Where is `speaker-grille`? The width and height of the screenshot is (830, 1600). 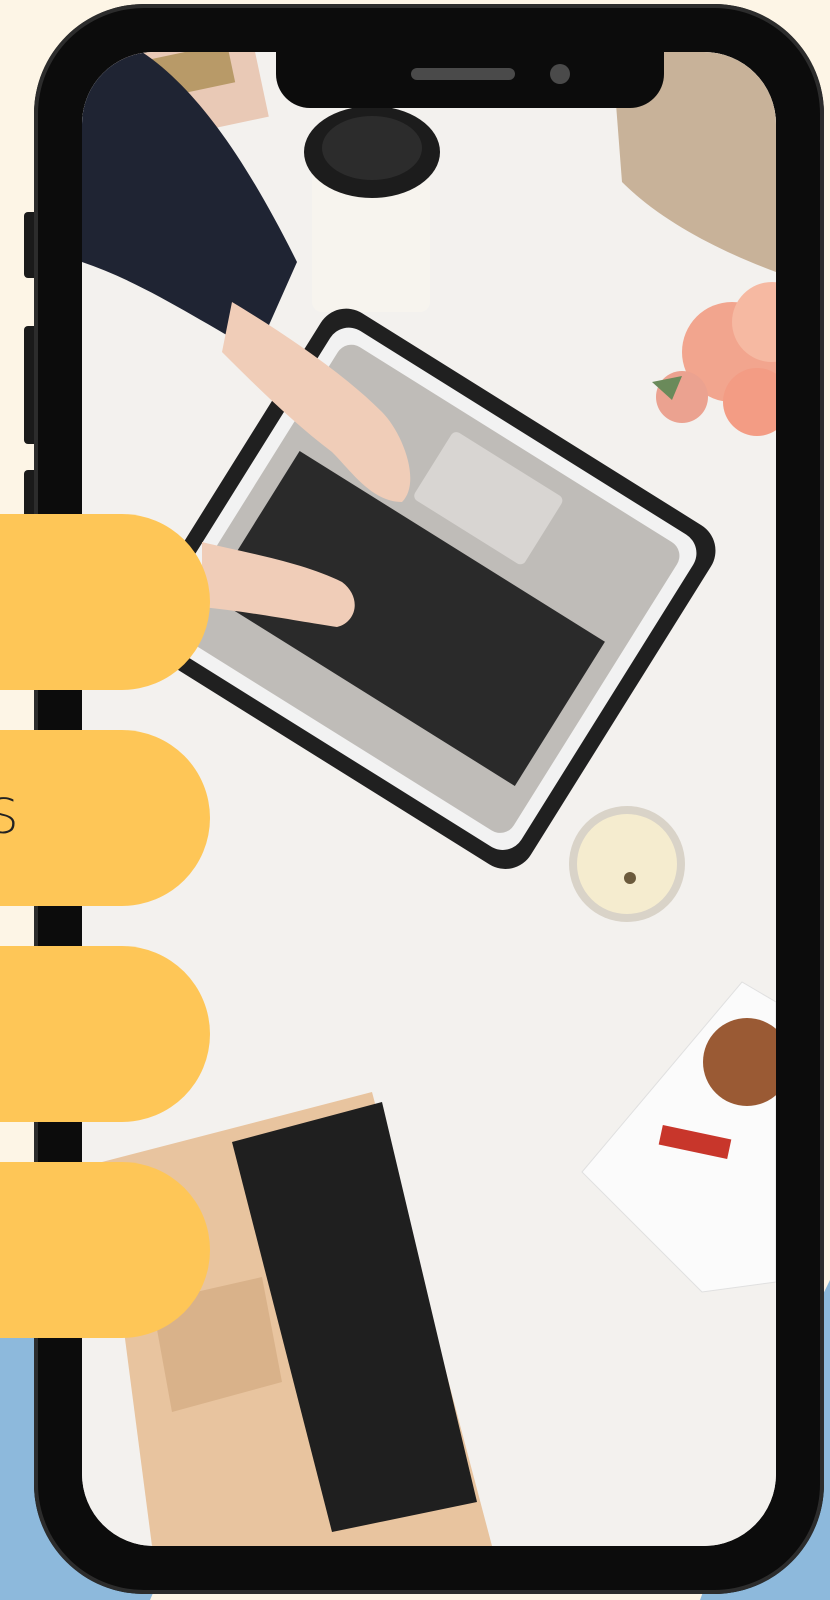
speaker-grille is located at coordinates (463, 74).